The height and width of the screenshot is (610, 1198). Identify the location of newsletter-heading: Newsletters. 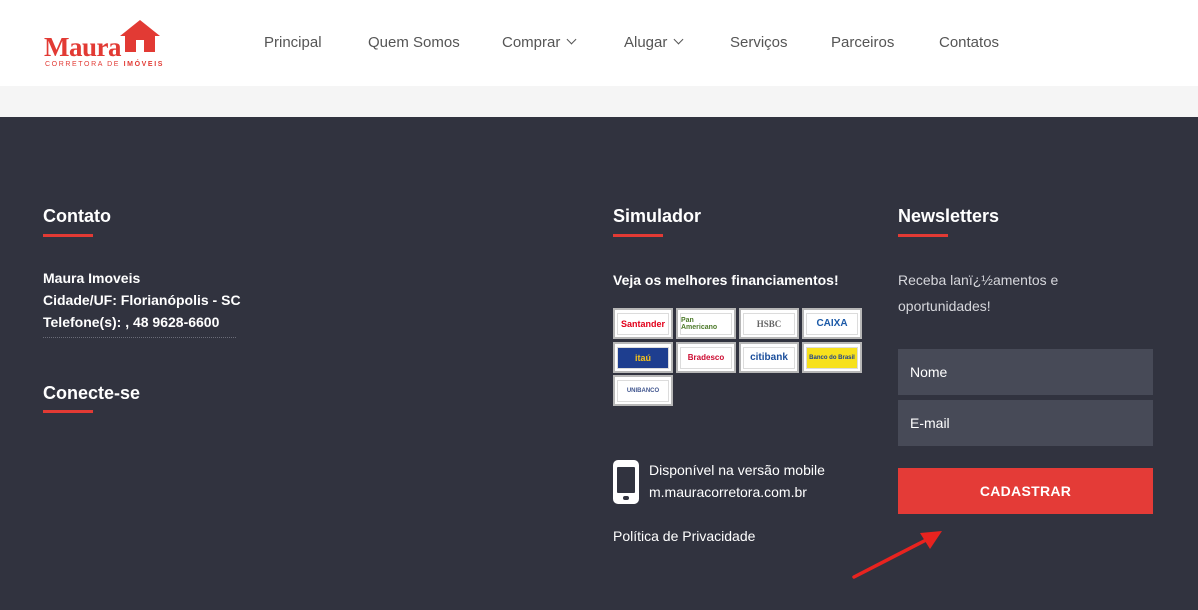
(949, 216).